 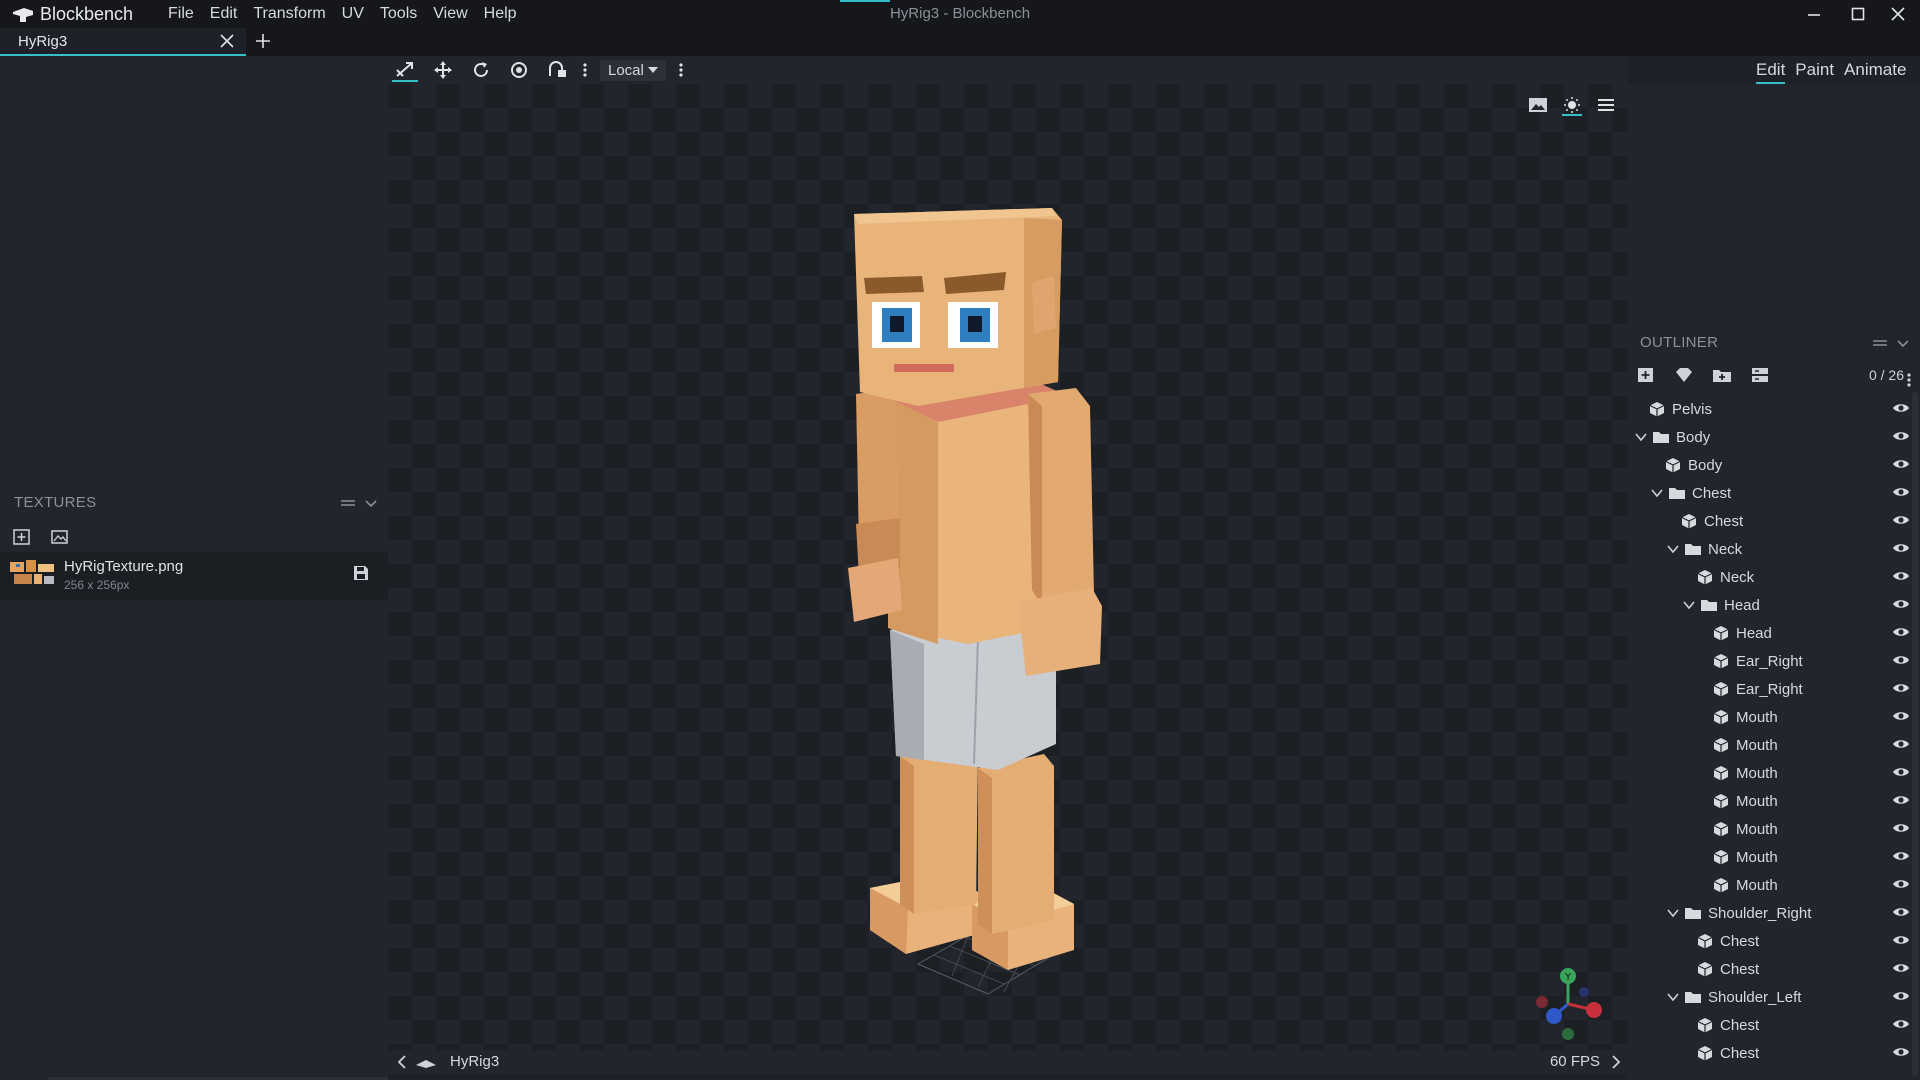 I want to click on outliner-scrollbar, so click(x=1915, y=734).